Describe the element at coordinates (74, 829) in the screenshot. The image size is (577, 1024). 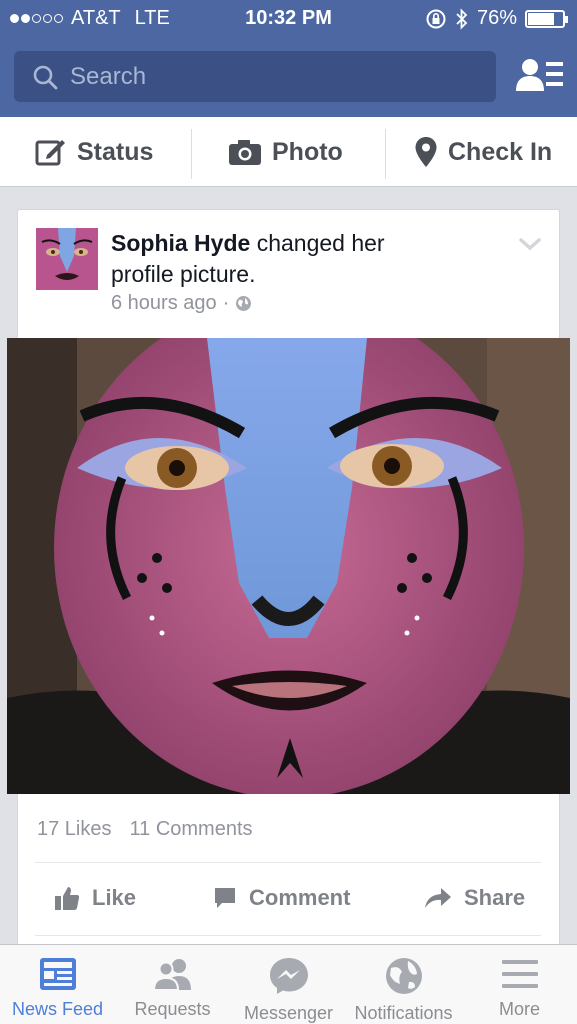
I see `likes-count: 17 Likes` at that location.